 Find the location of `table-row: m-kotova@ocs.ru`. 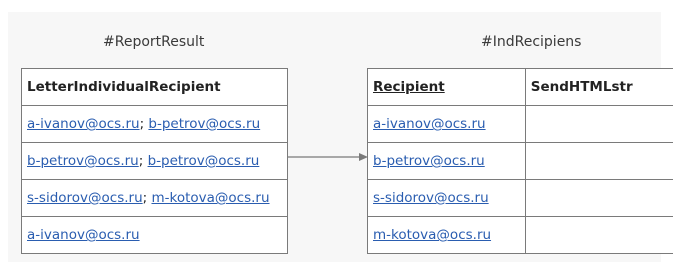

table-row: m-kotova@ocs.ru is located at coordinates (520, 235).